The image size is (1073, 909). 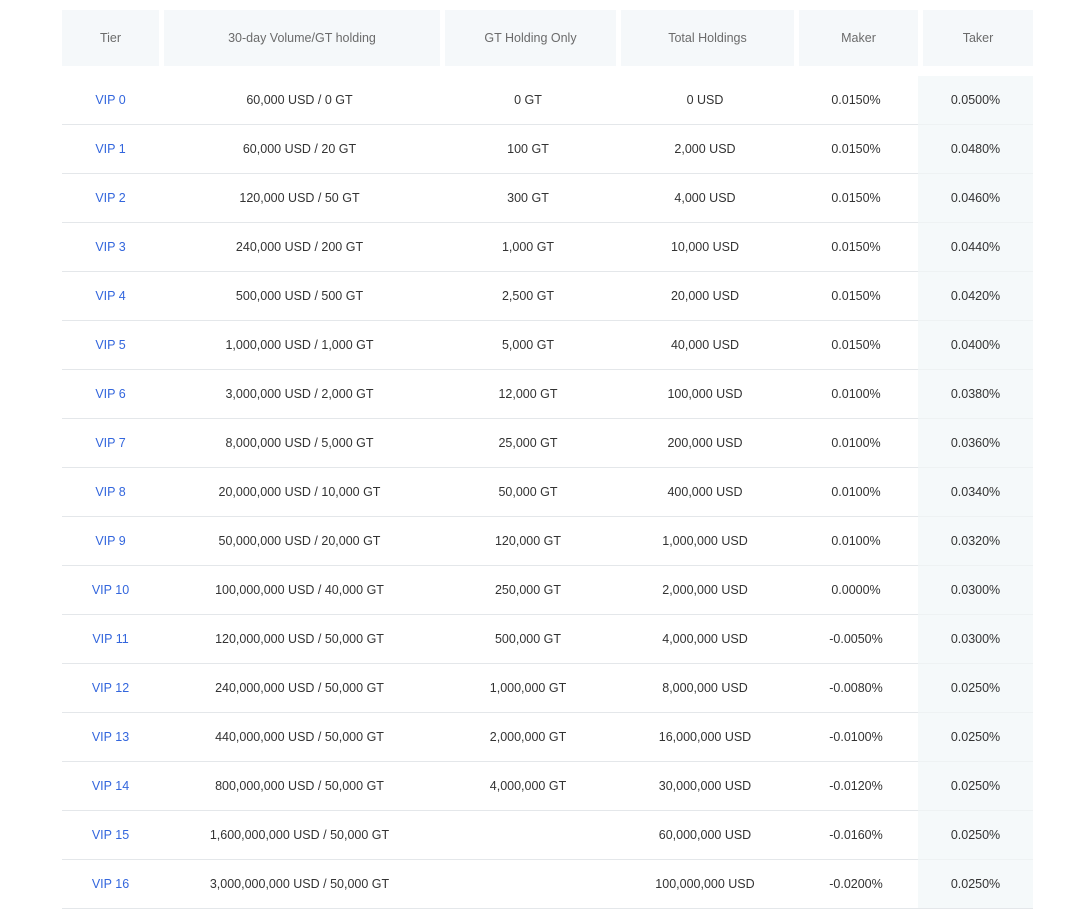 I want to click on tier-link: VIP 0, so click(x=110, y=100).